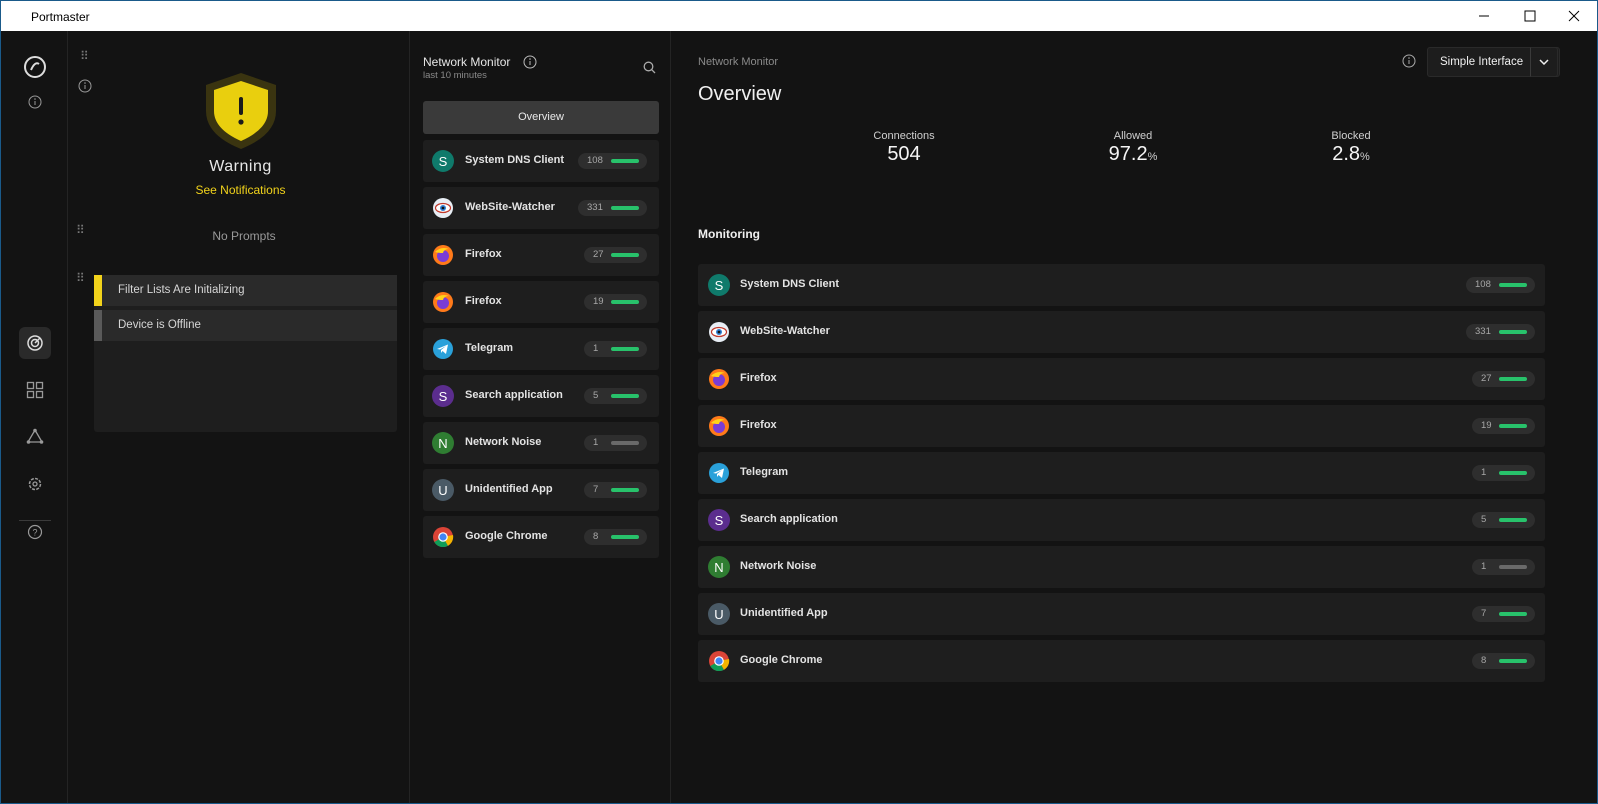  I want to click on apps-icon, so click(35, 390).